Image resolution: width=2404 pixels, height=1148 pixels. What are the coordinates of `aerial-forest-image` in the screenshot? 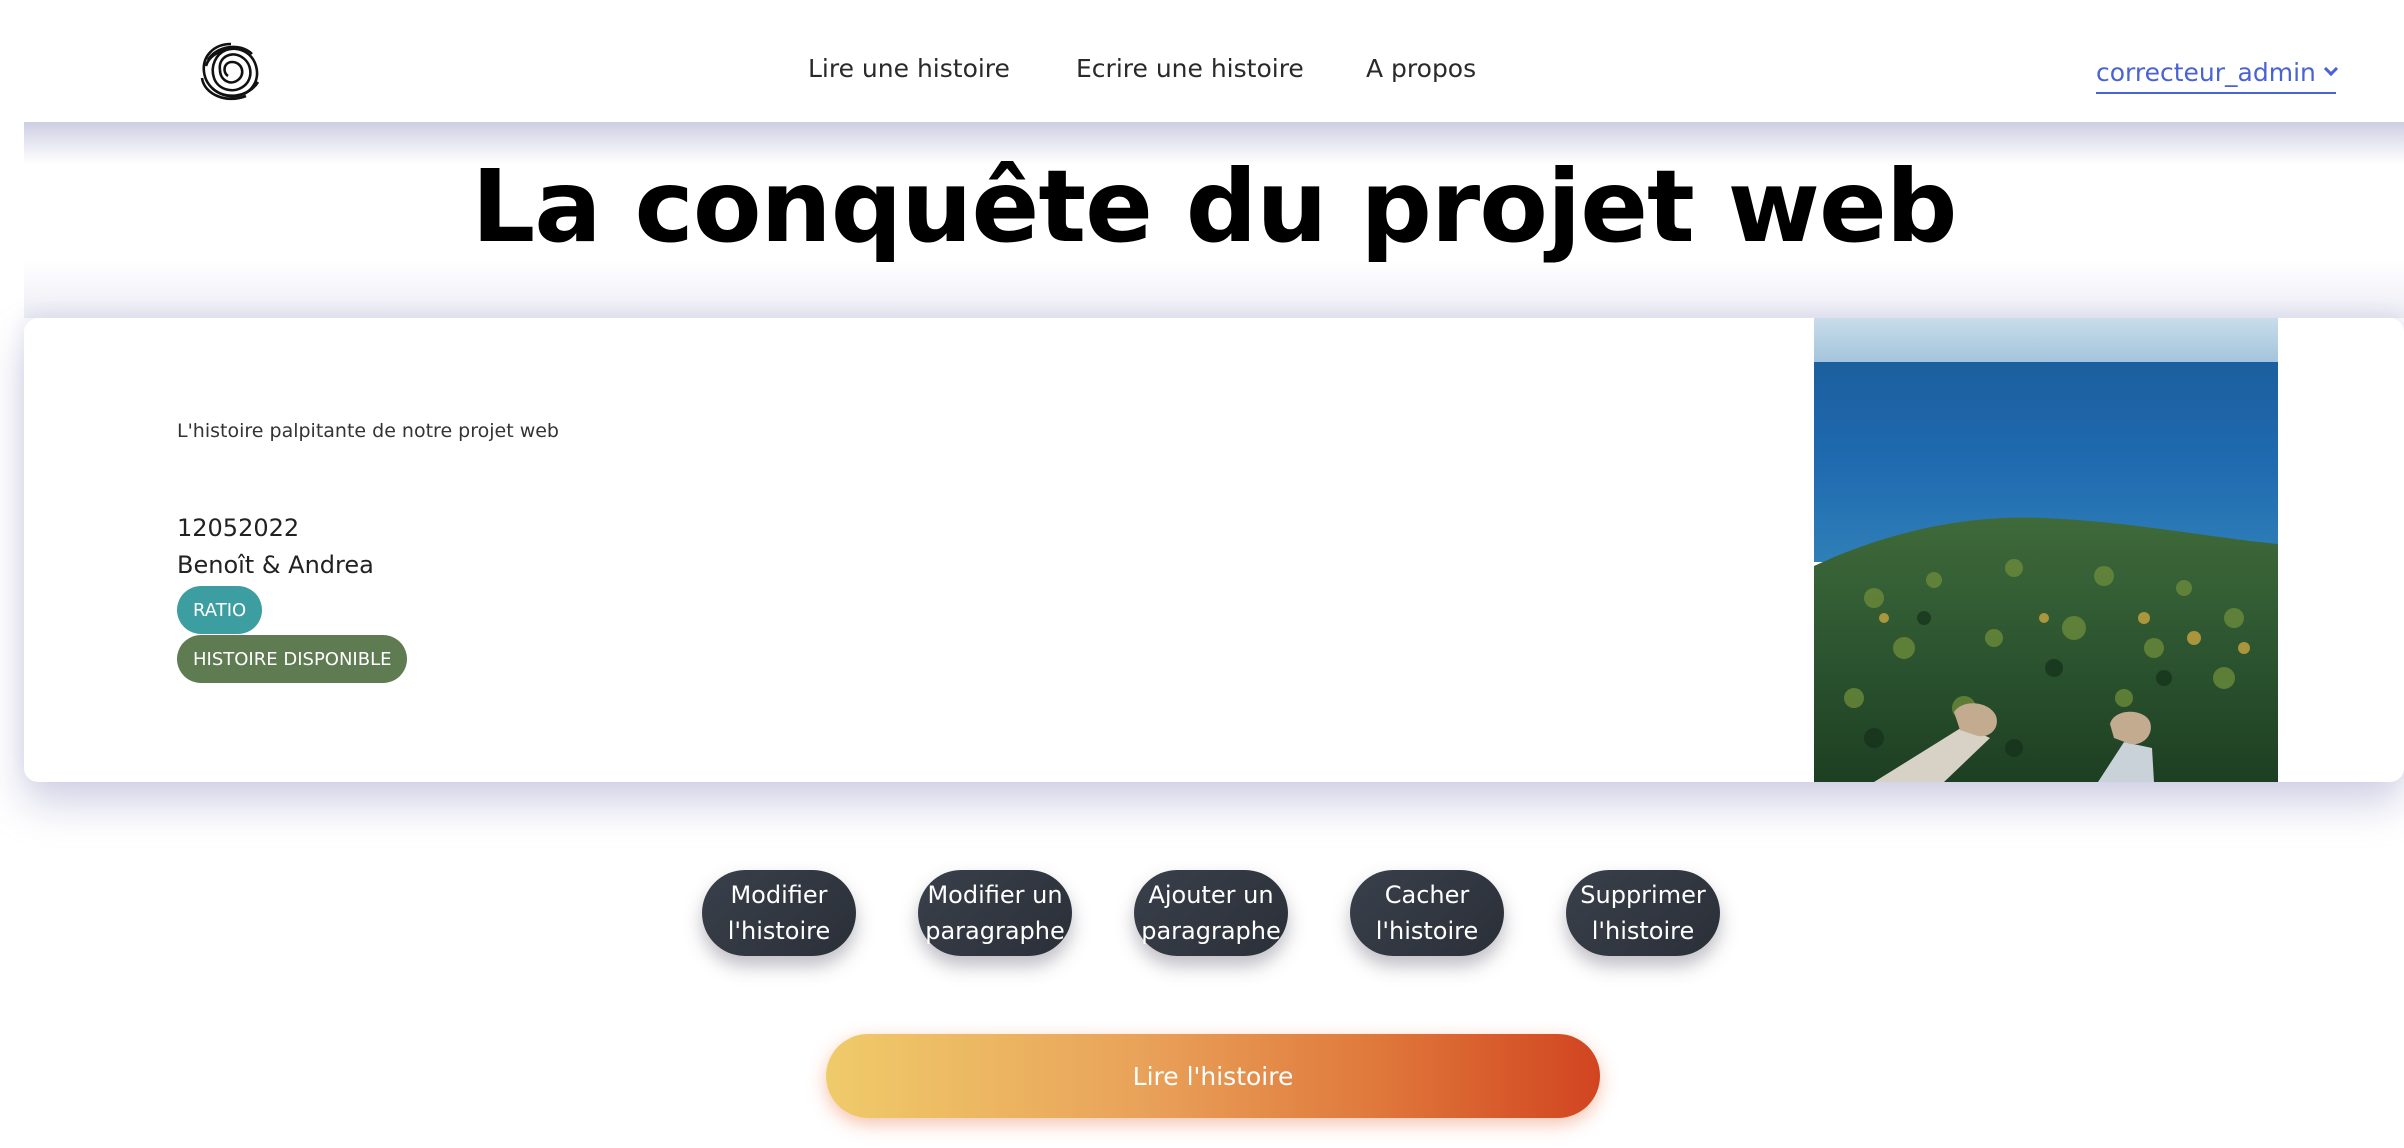 It's located at (2046, 550).